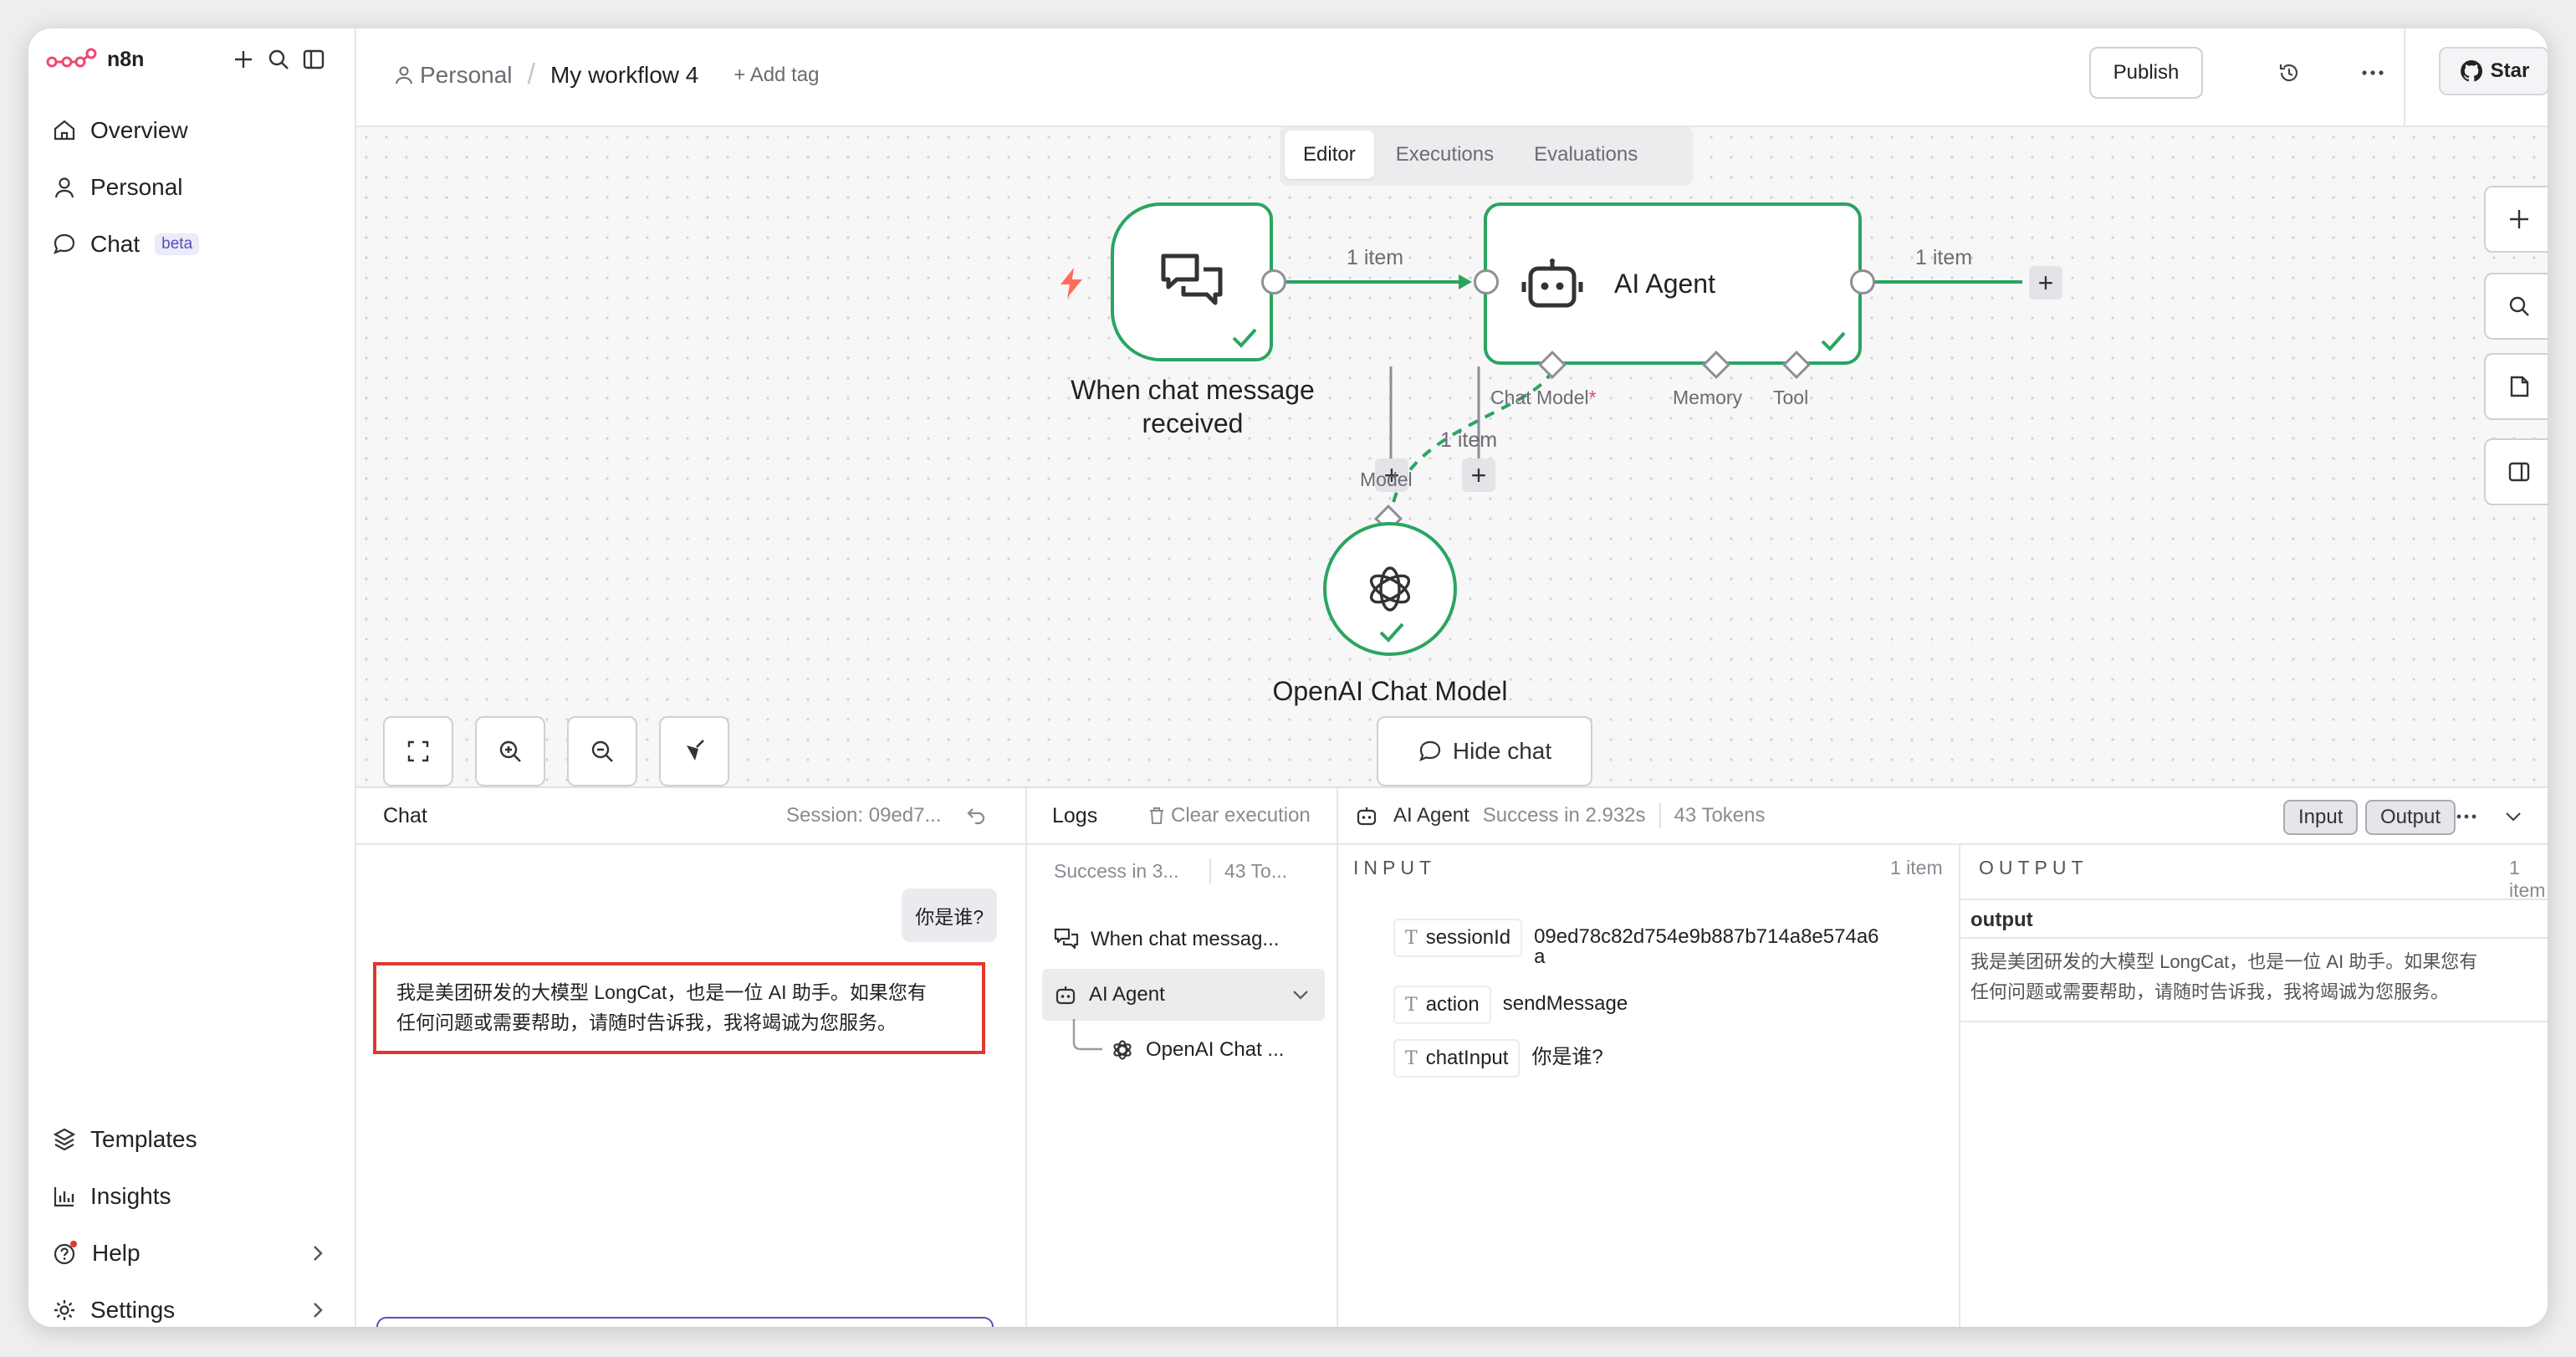 The width and height of the screenshot is (2576, 1357). Describe the element at coordinates (776, 75) in the screenshot. I see `add-tag-button: + Add tag` at that location.